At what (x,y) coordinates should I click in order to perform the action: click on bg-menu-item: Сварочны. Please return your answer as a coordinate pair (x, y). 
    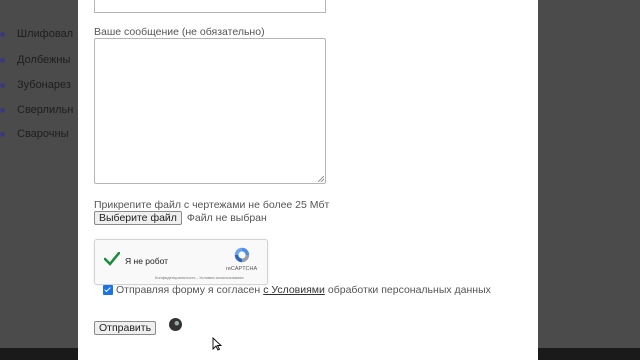
    Looking at the image, I should click on (45, 136).